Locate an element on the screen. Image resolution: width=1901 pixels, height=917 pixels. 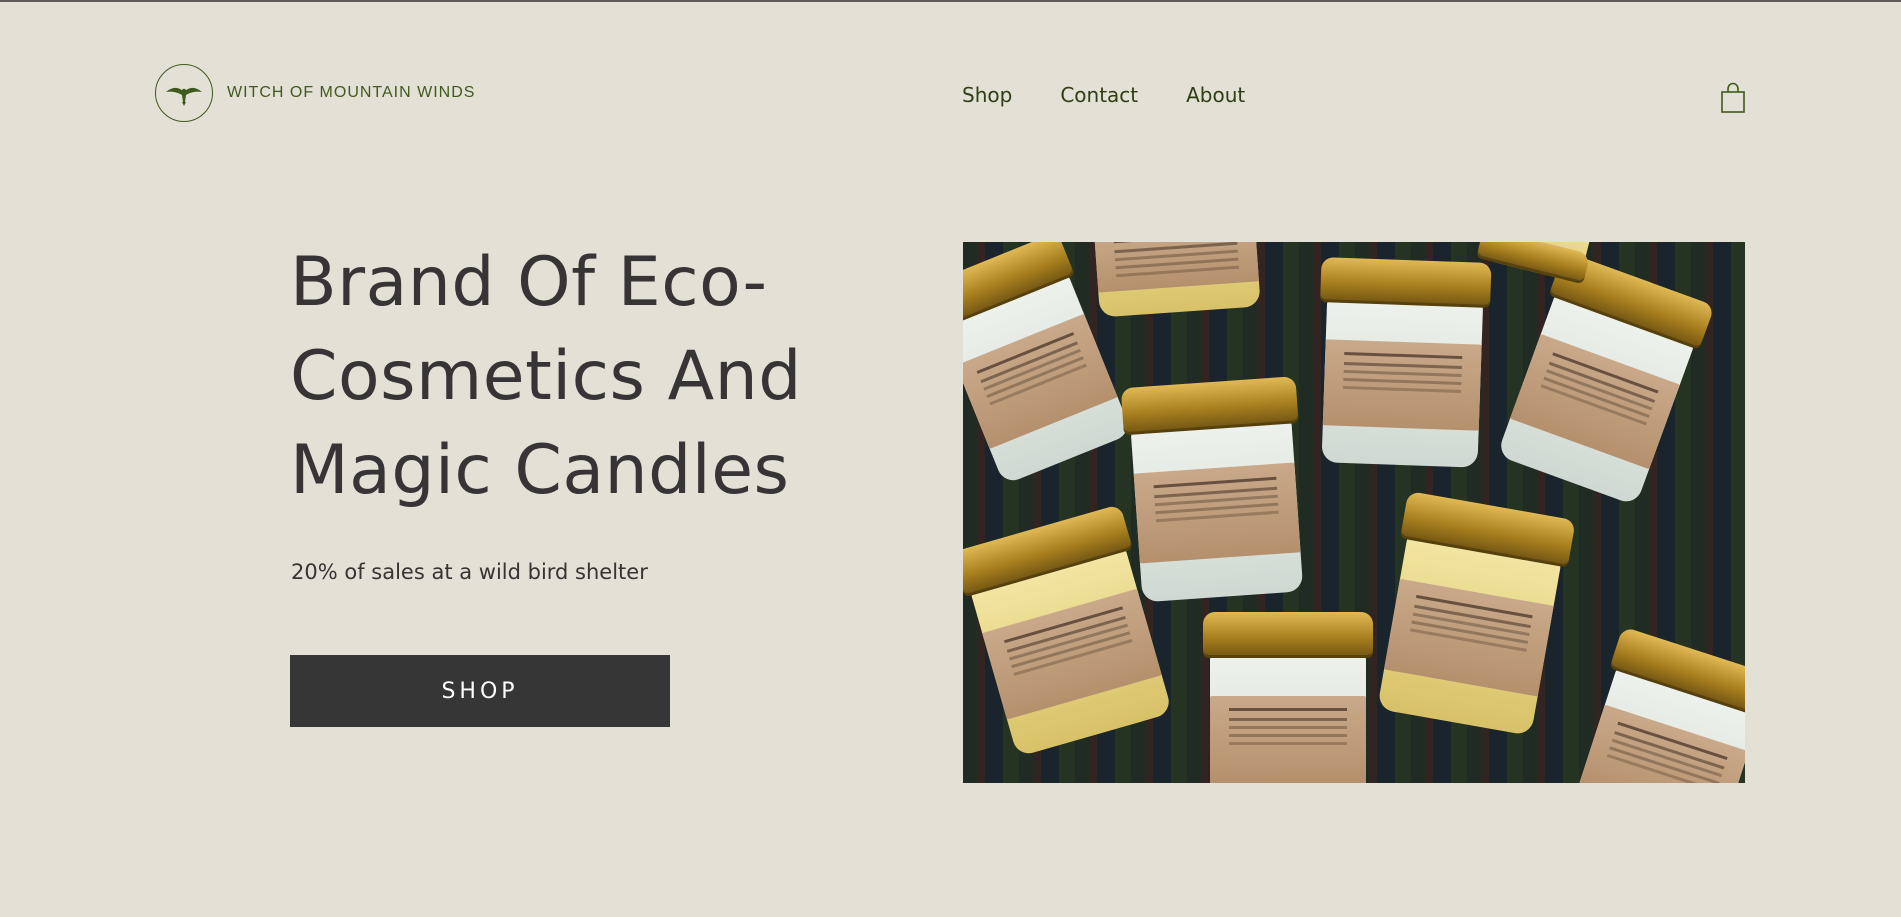
bird-icon is located at coordinates (184, 93).